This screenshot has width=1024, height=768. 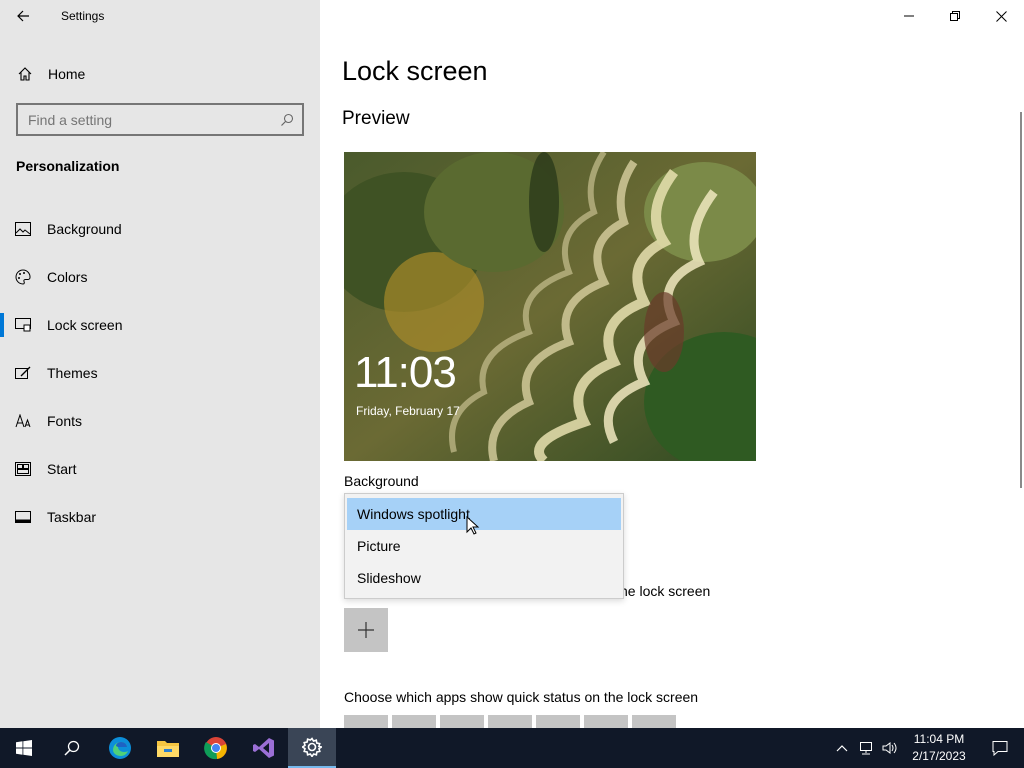 What do you see at coordinates (68, 166) in the screenshot?
I see `section-title: Personalization` at bounding box center [68, 166].